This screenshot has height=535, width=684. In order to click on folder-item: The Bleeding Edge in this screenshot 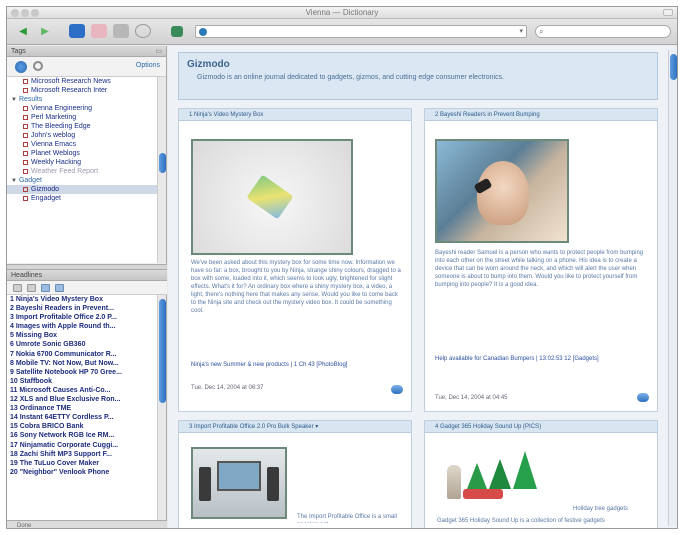, I will do `click(82, 126)`.